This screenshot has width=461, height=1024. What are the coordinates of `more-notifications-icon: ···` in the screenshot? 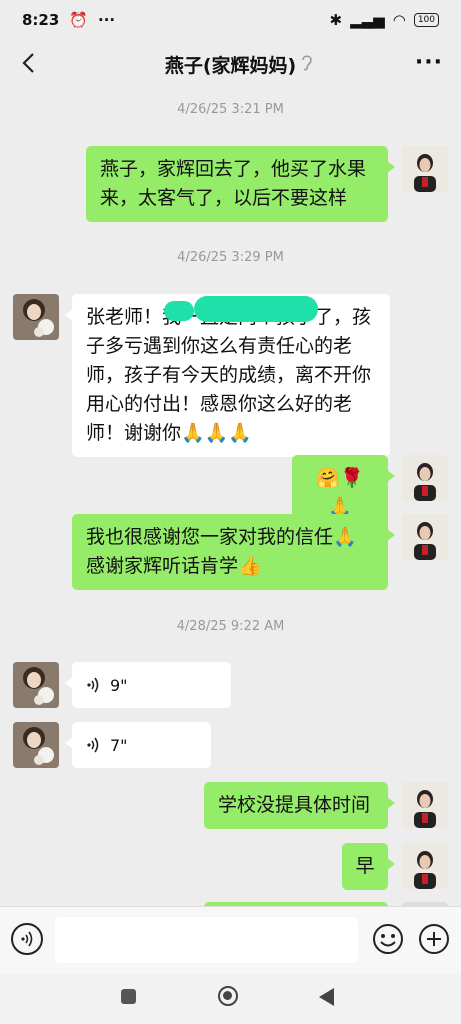 It's located at (107, 20).